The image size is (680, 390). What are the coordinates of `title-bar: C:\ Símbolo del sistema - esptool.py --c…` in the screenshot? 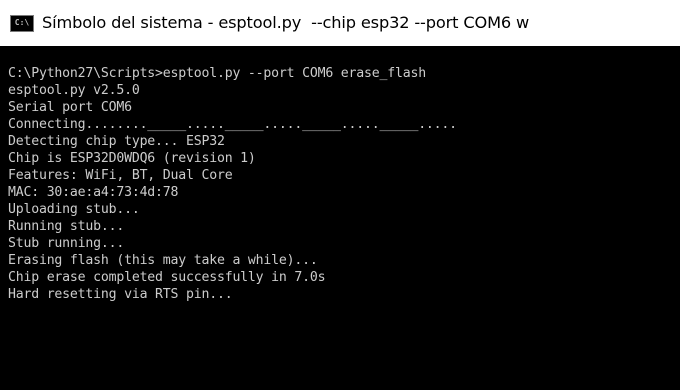 It's located at (340, 23).